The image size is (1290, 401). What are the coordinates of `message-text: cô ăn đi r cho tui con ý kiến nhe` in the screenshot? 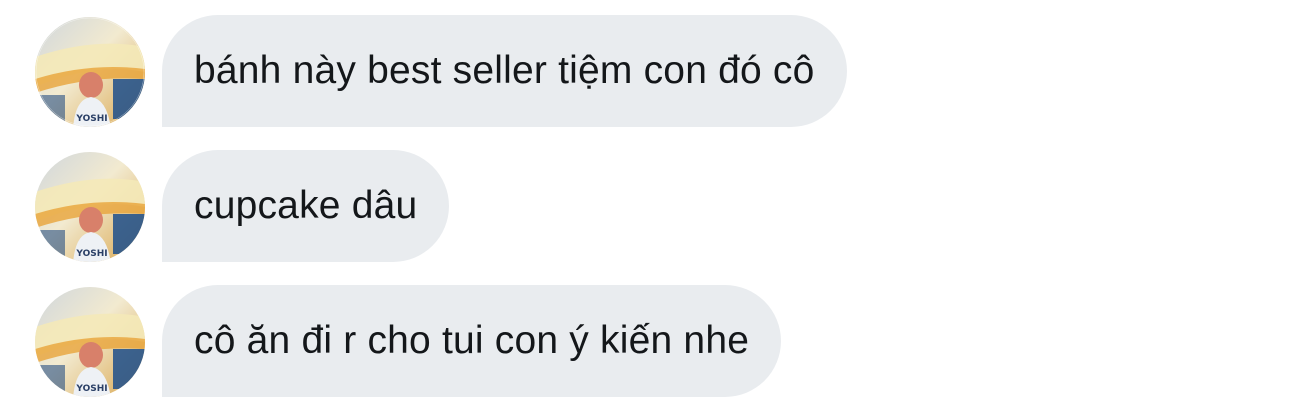 It's located at (472, 340).